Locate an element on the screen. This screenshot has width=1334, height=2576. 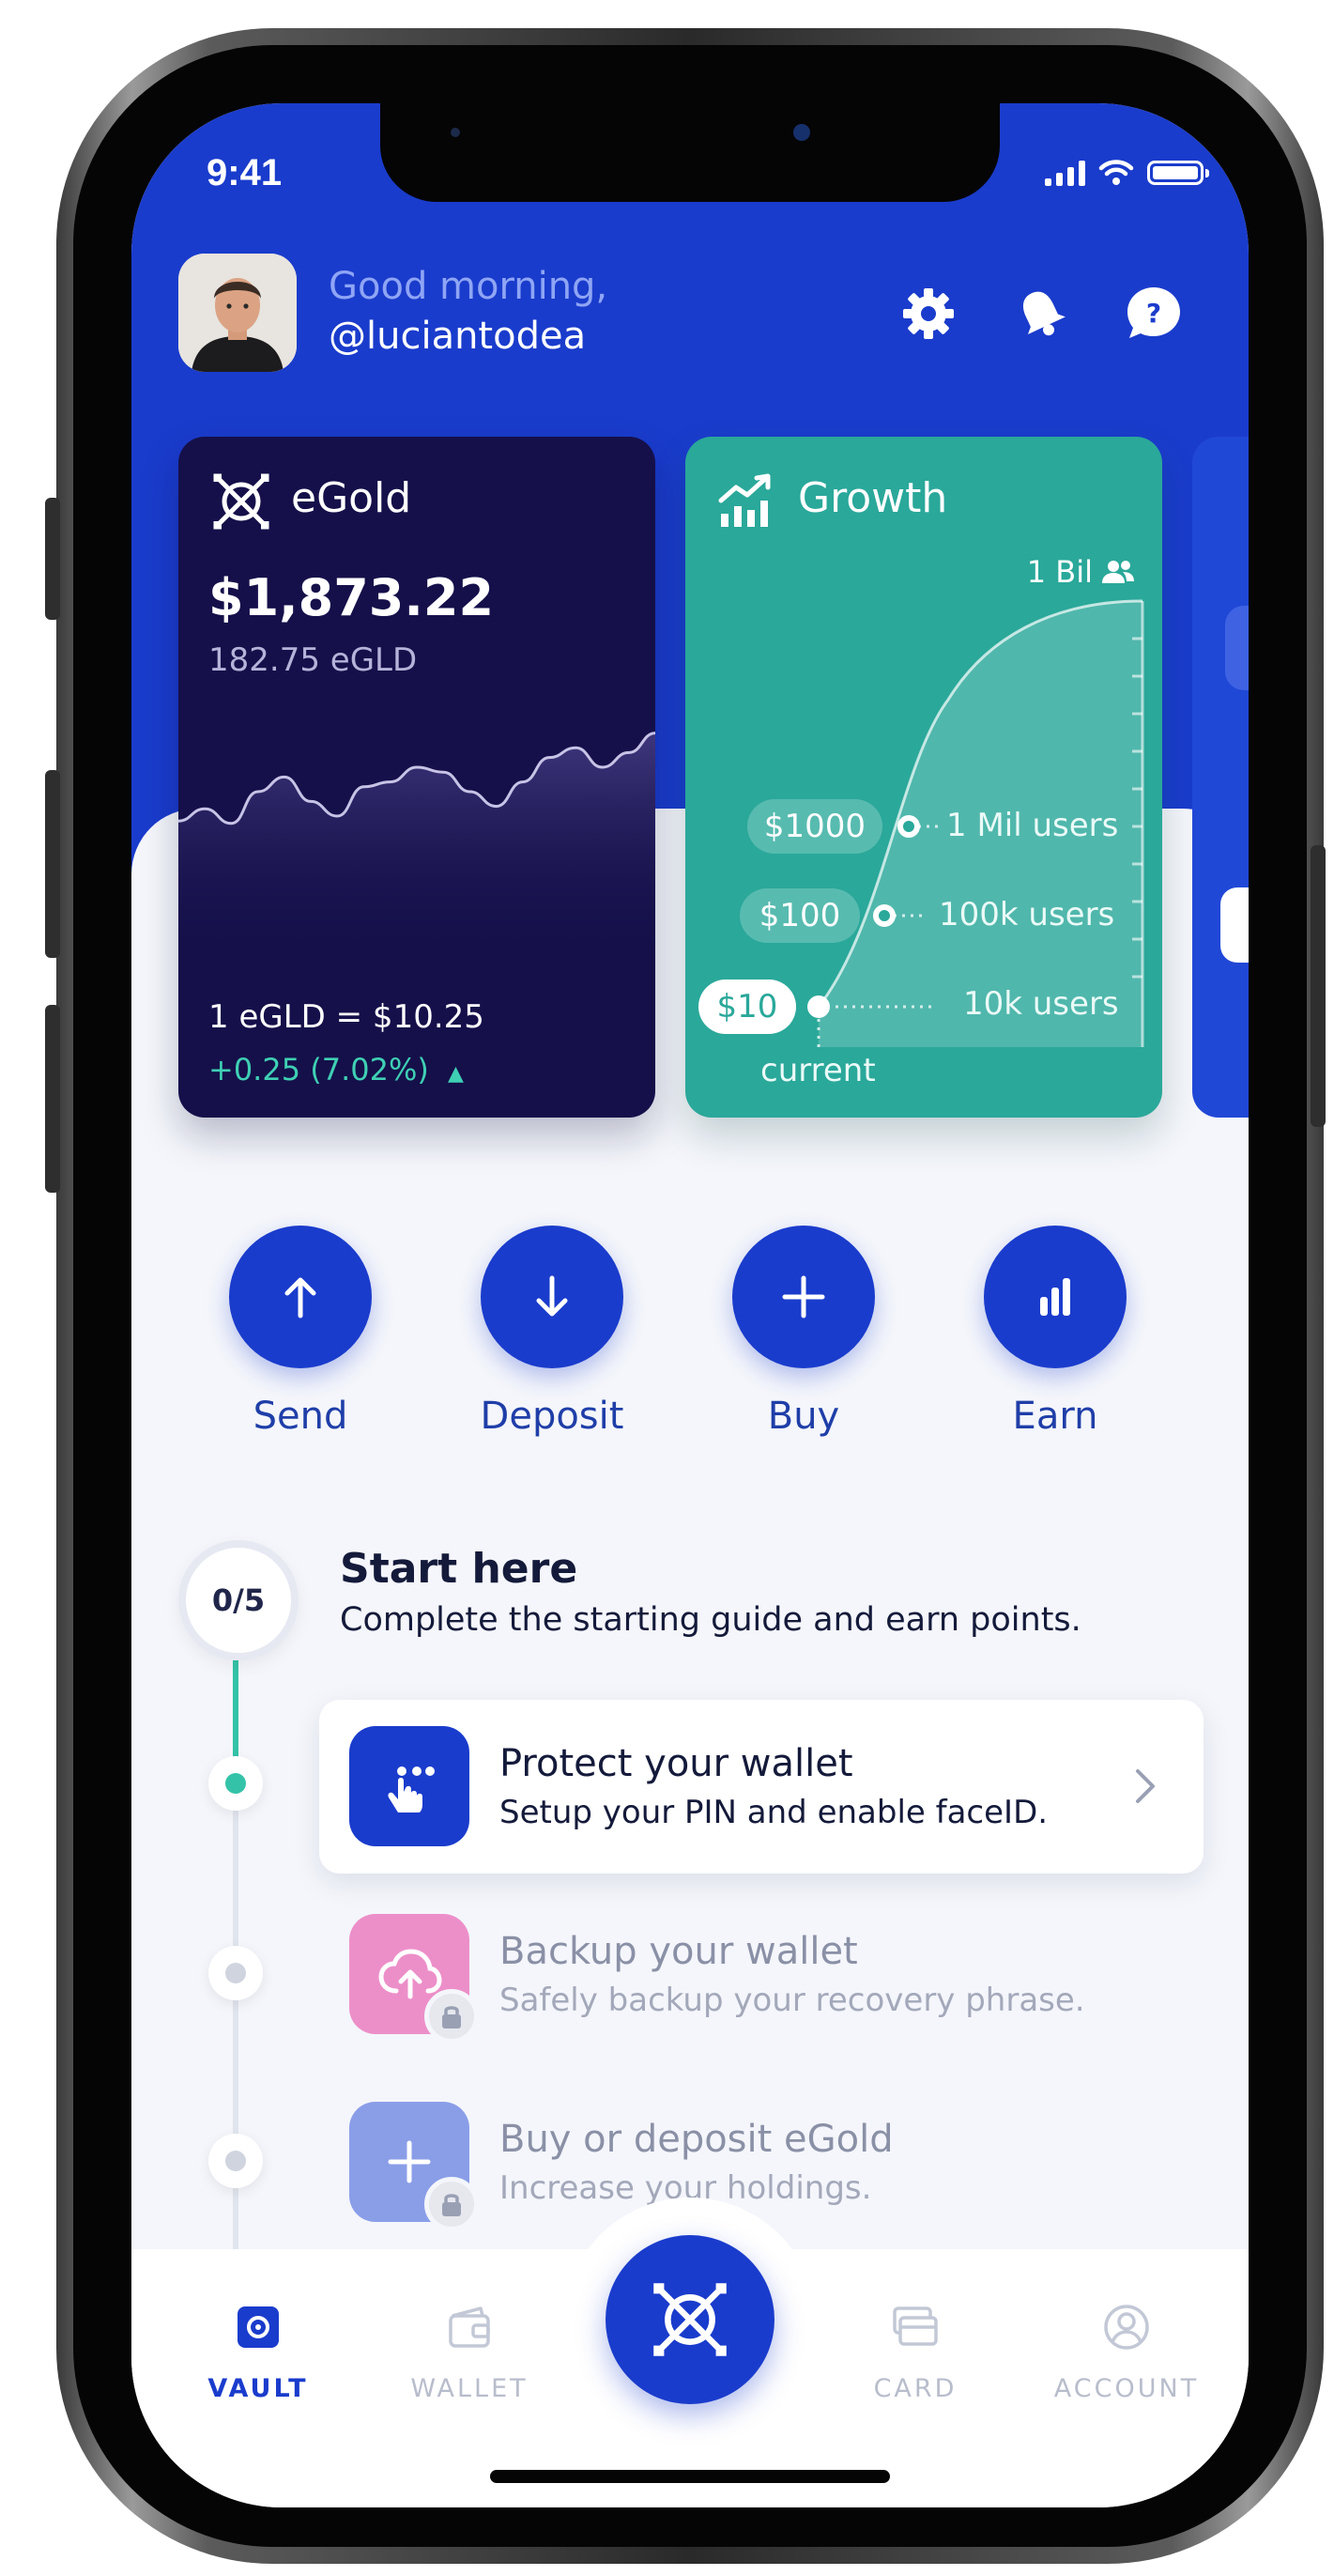
tab-card: CARD is located at coordinates (915, 2352).